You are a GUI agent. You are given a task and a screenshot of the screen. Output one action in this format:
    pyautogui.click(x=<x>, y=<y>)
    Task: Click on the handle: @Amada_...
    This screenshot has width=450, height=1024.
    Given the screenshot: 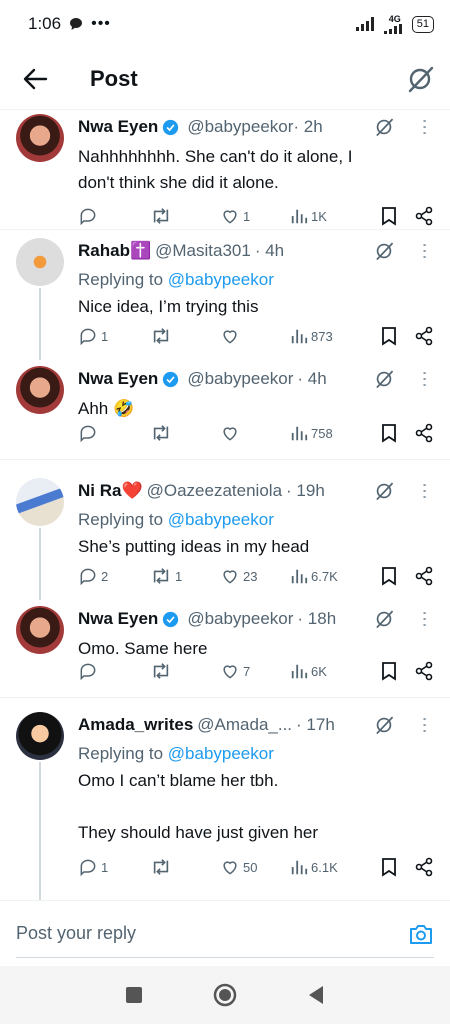 What is the action you would take?
    pyautogui.click(x=244, y=725)
    